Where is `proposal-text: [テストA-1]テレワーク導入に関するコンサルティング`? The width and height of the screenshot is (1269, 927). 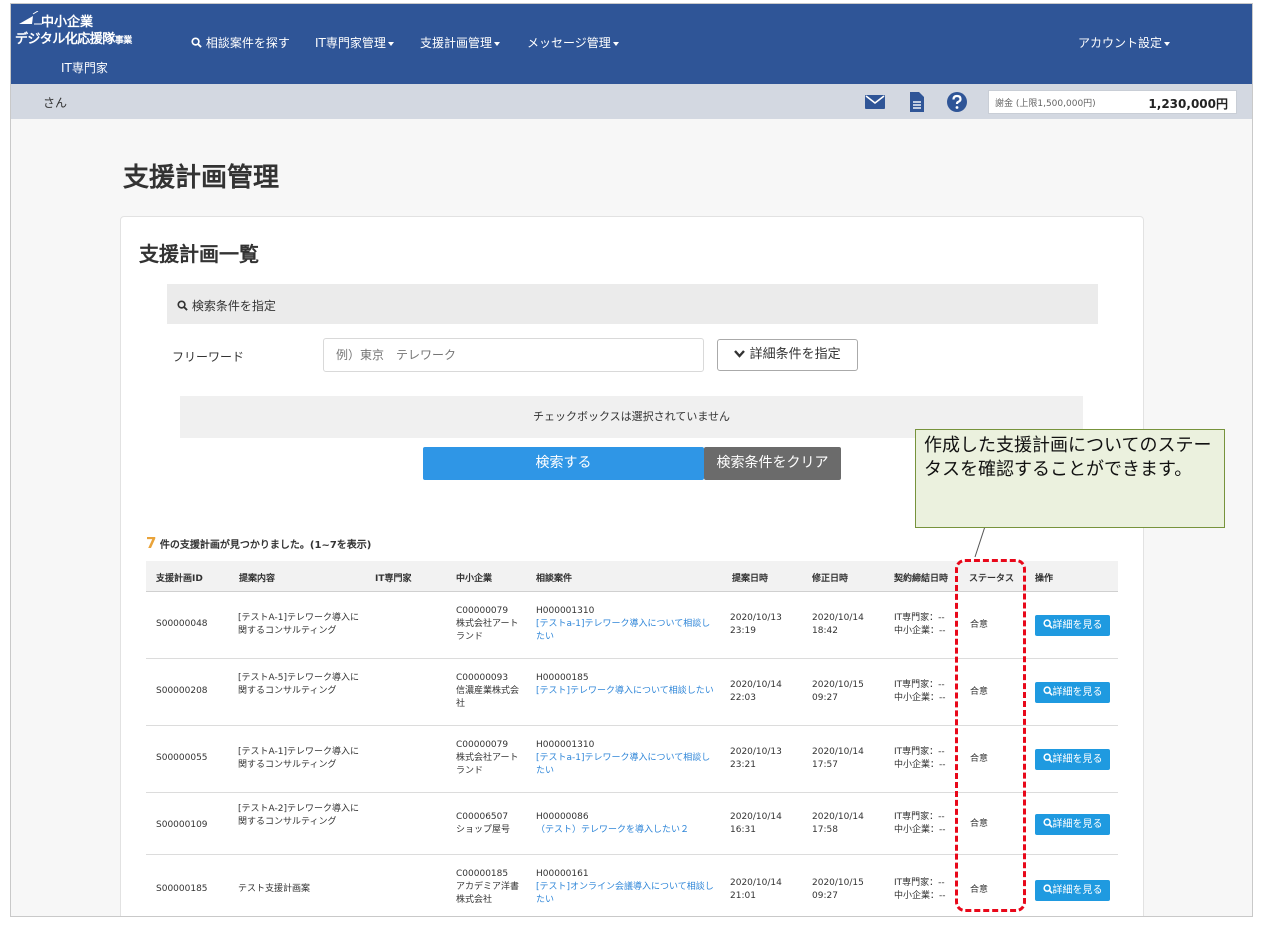 proposal-text: [テストA-1]テレワーク導入に関するコンサルティング is located at coordinates (298, 758).